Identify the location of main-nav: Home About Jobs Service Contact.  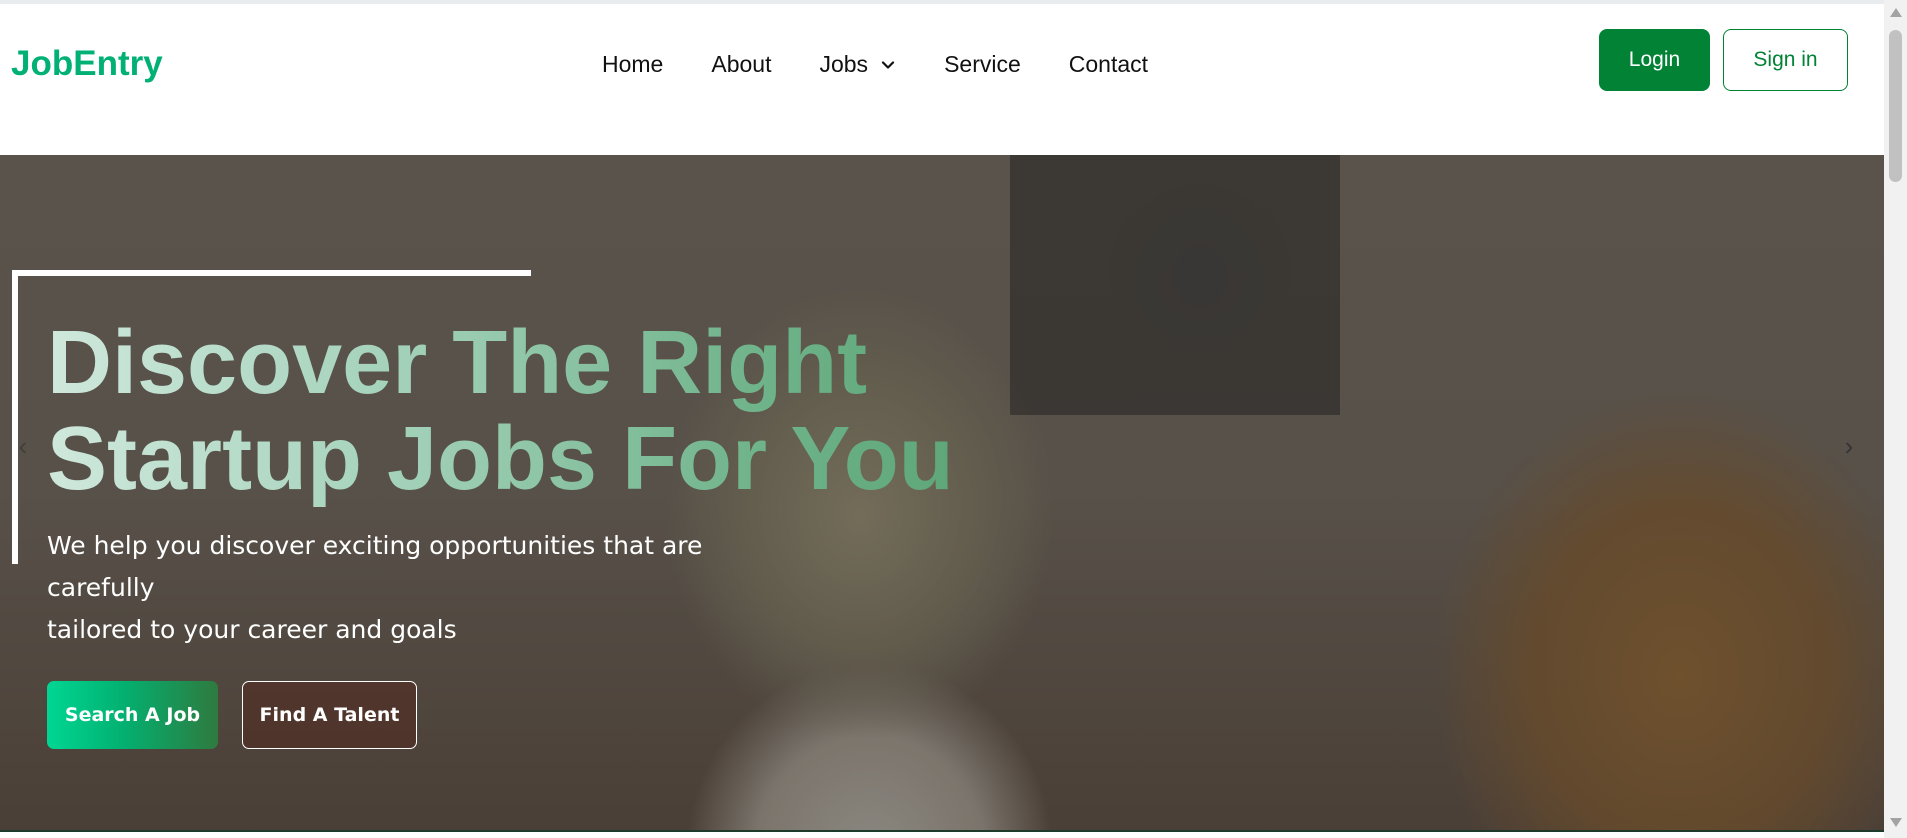
(875, 64).